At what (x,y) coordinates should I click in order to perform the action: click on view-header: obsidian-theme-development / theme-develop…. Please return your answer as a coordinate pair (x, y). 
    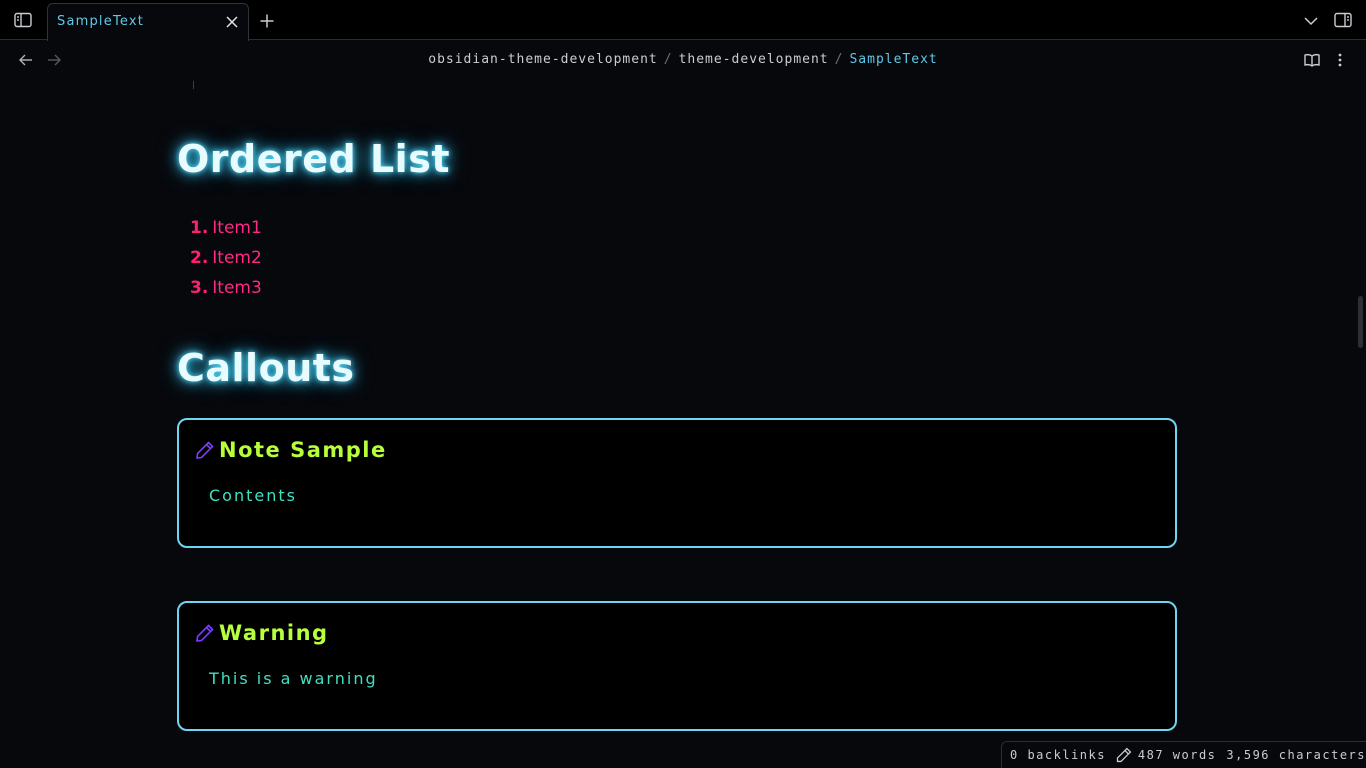
    Looking at the image, I should click on (683, 60).